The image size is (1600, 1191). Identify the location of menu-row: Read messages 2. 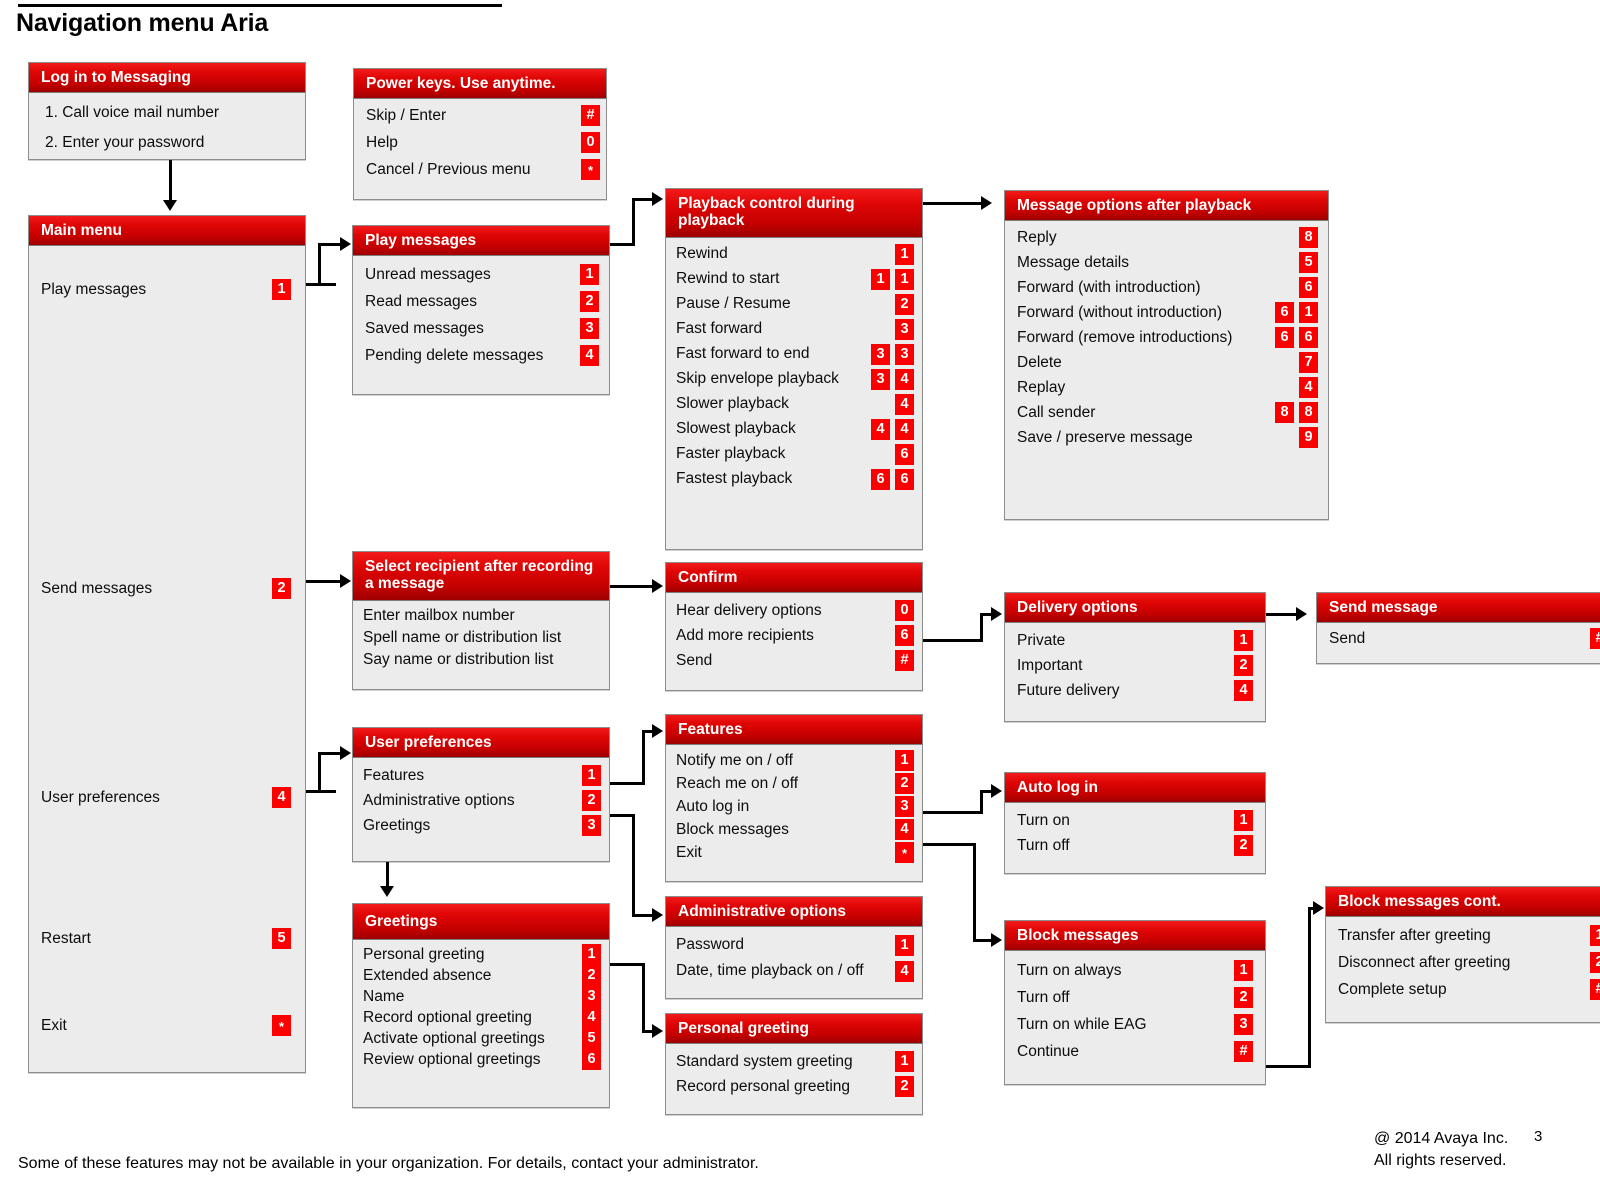
(481, 301).